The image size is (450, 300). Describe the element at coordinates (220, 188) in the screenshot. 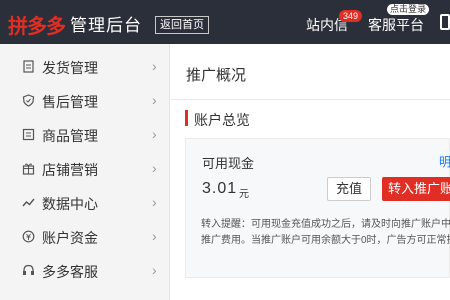

I see `cash-amount: 3.01` at that location.